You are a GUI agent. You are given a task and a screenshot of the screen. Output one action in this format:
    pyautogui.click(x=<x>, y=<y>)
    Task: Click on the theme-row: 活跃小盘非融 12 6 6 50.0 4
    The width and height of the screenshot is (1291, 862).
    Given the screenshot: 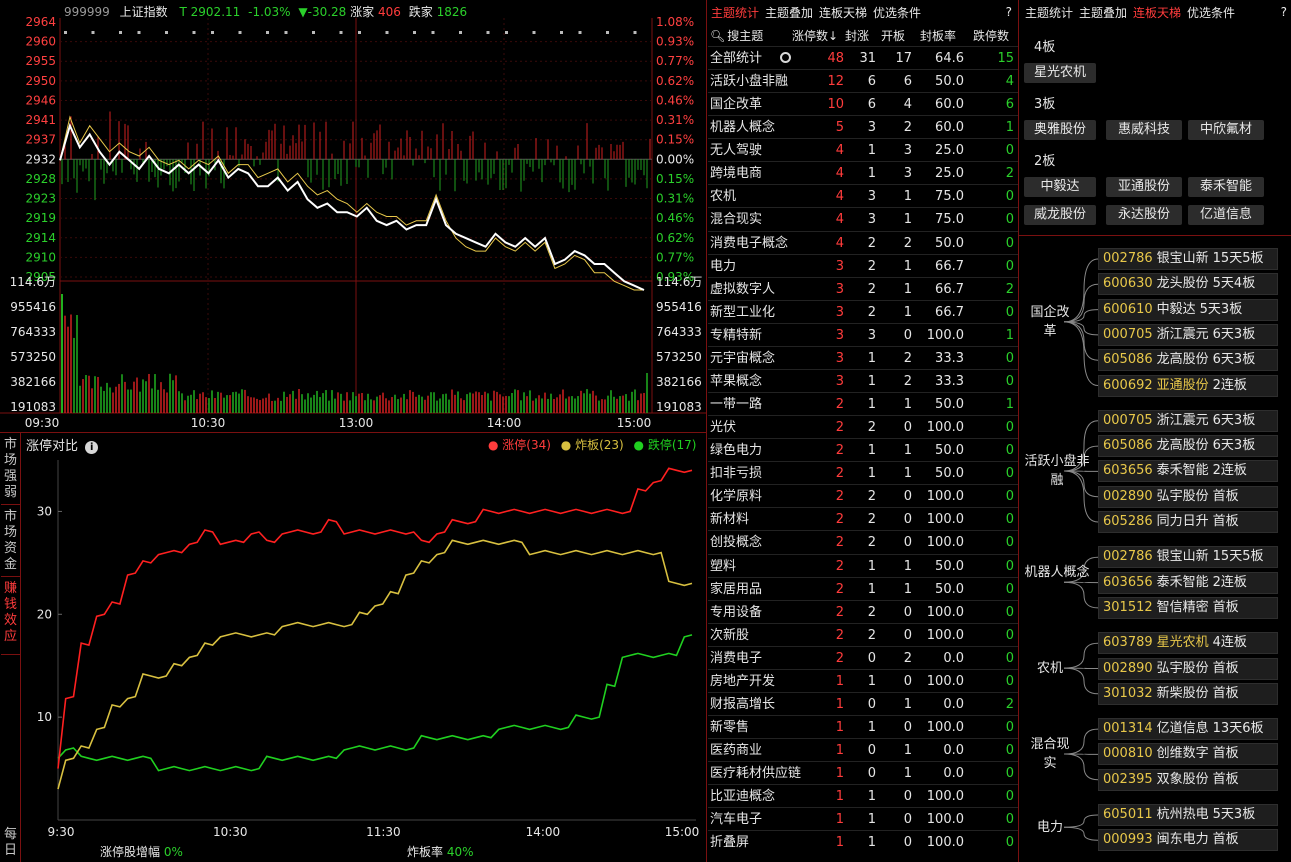 What is the action you would take?
    pyautogui.click(x=863, y=80)
    